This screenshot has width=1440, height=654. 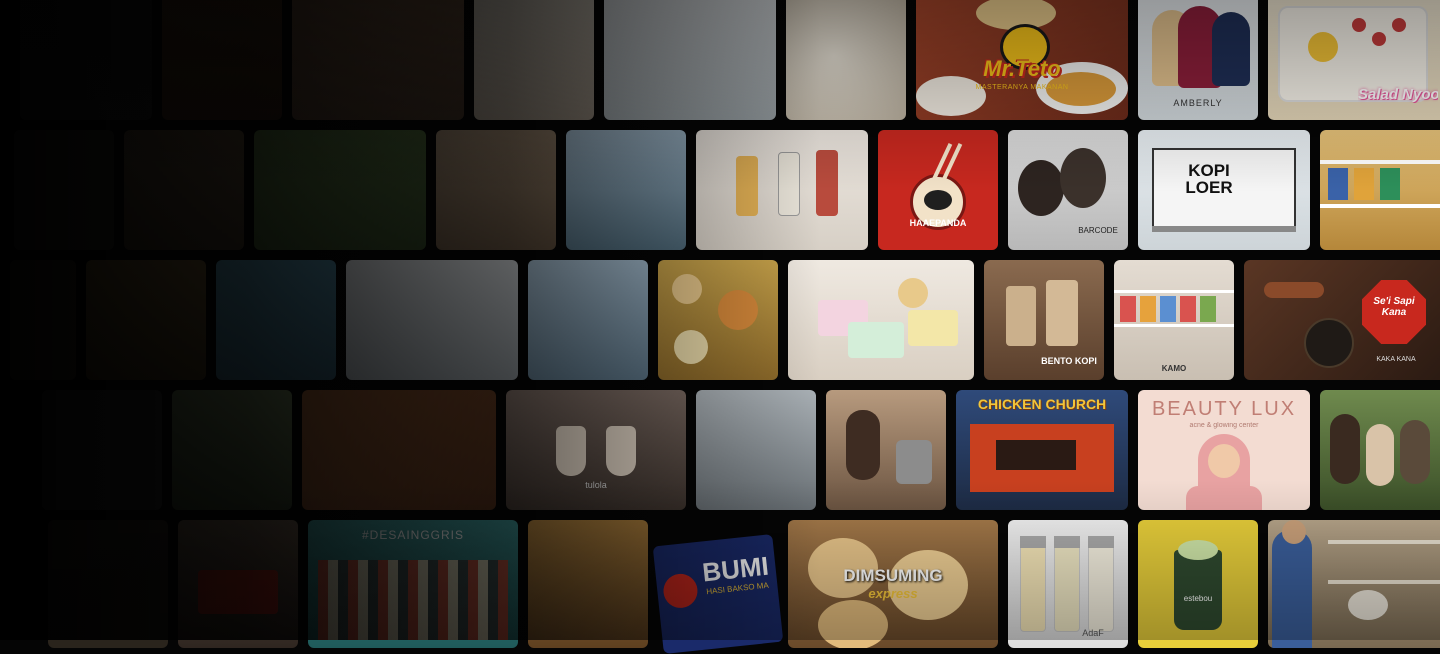 I want to click on tile-drink-bottles, so click(x=782, y=190).